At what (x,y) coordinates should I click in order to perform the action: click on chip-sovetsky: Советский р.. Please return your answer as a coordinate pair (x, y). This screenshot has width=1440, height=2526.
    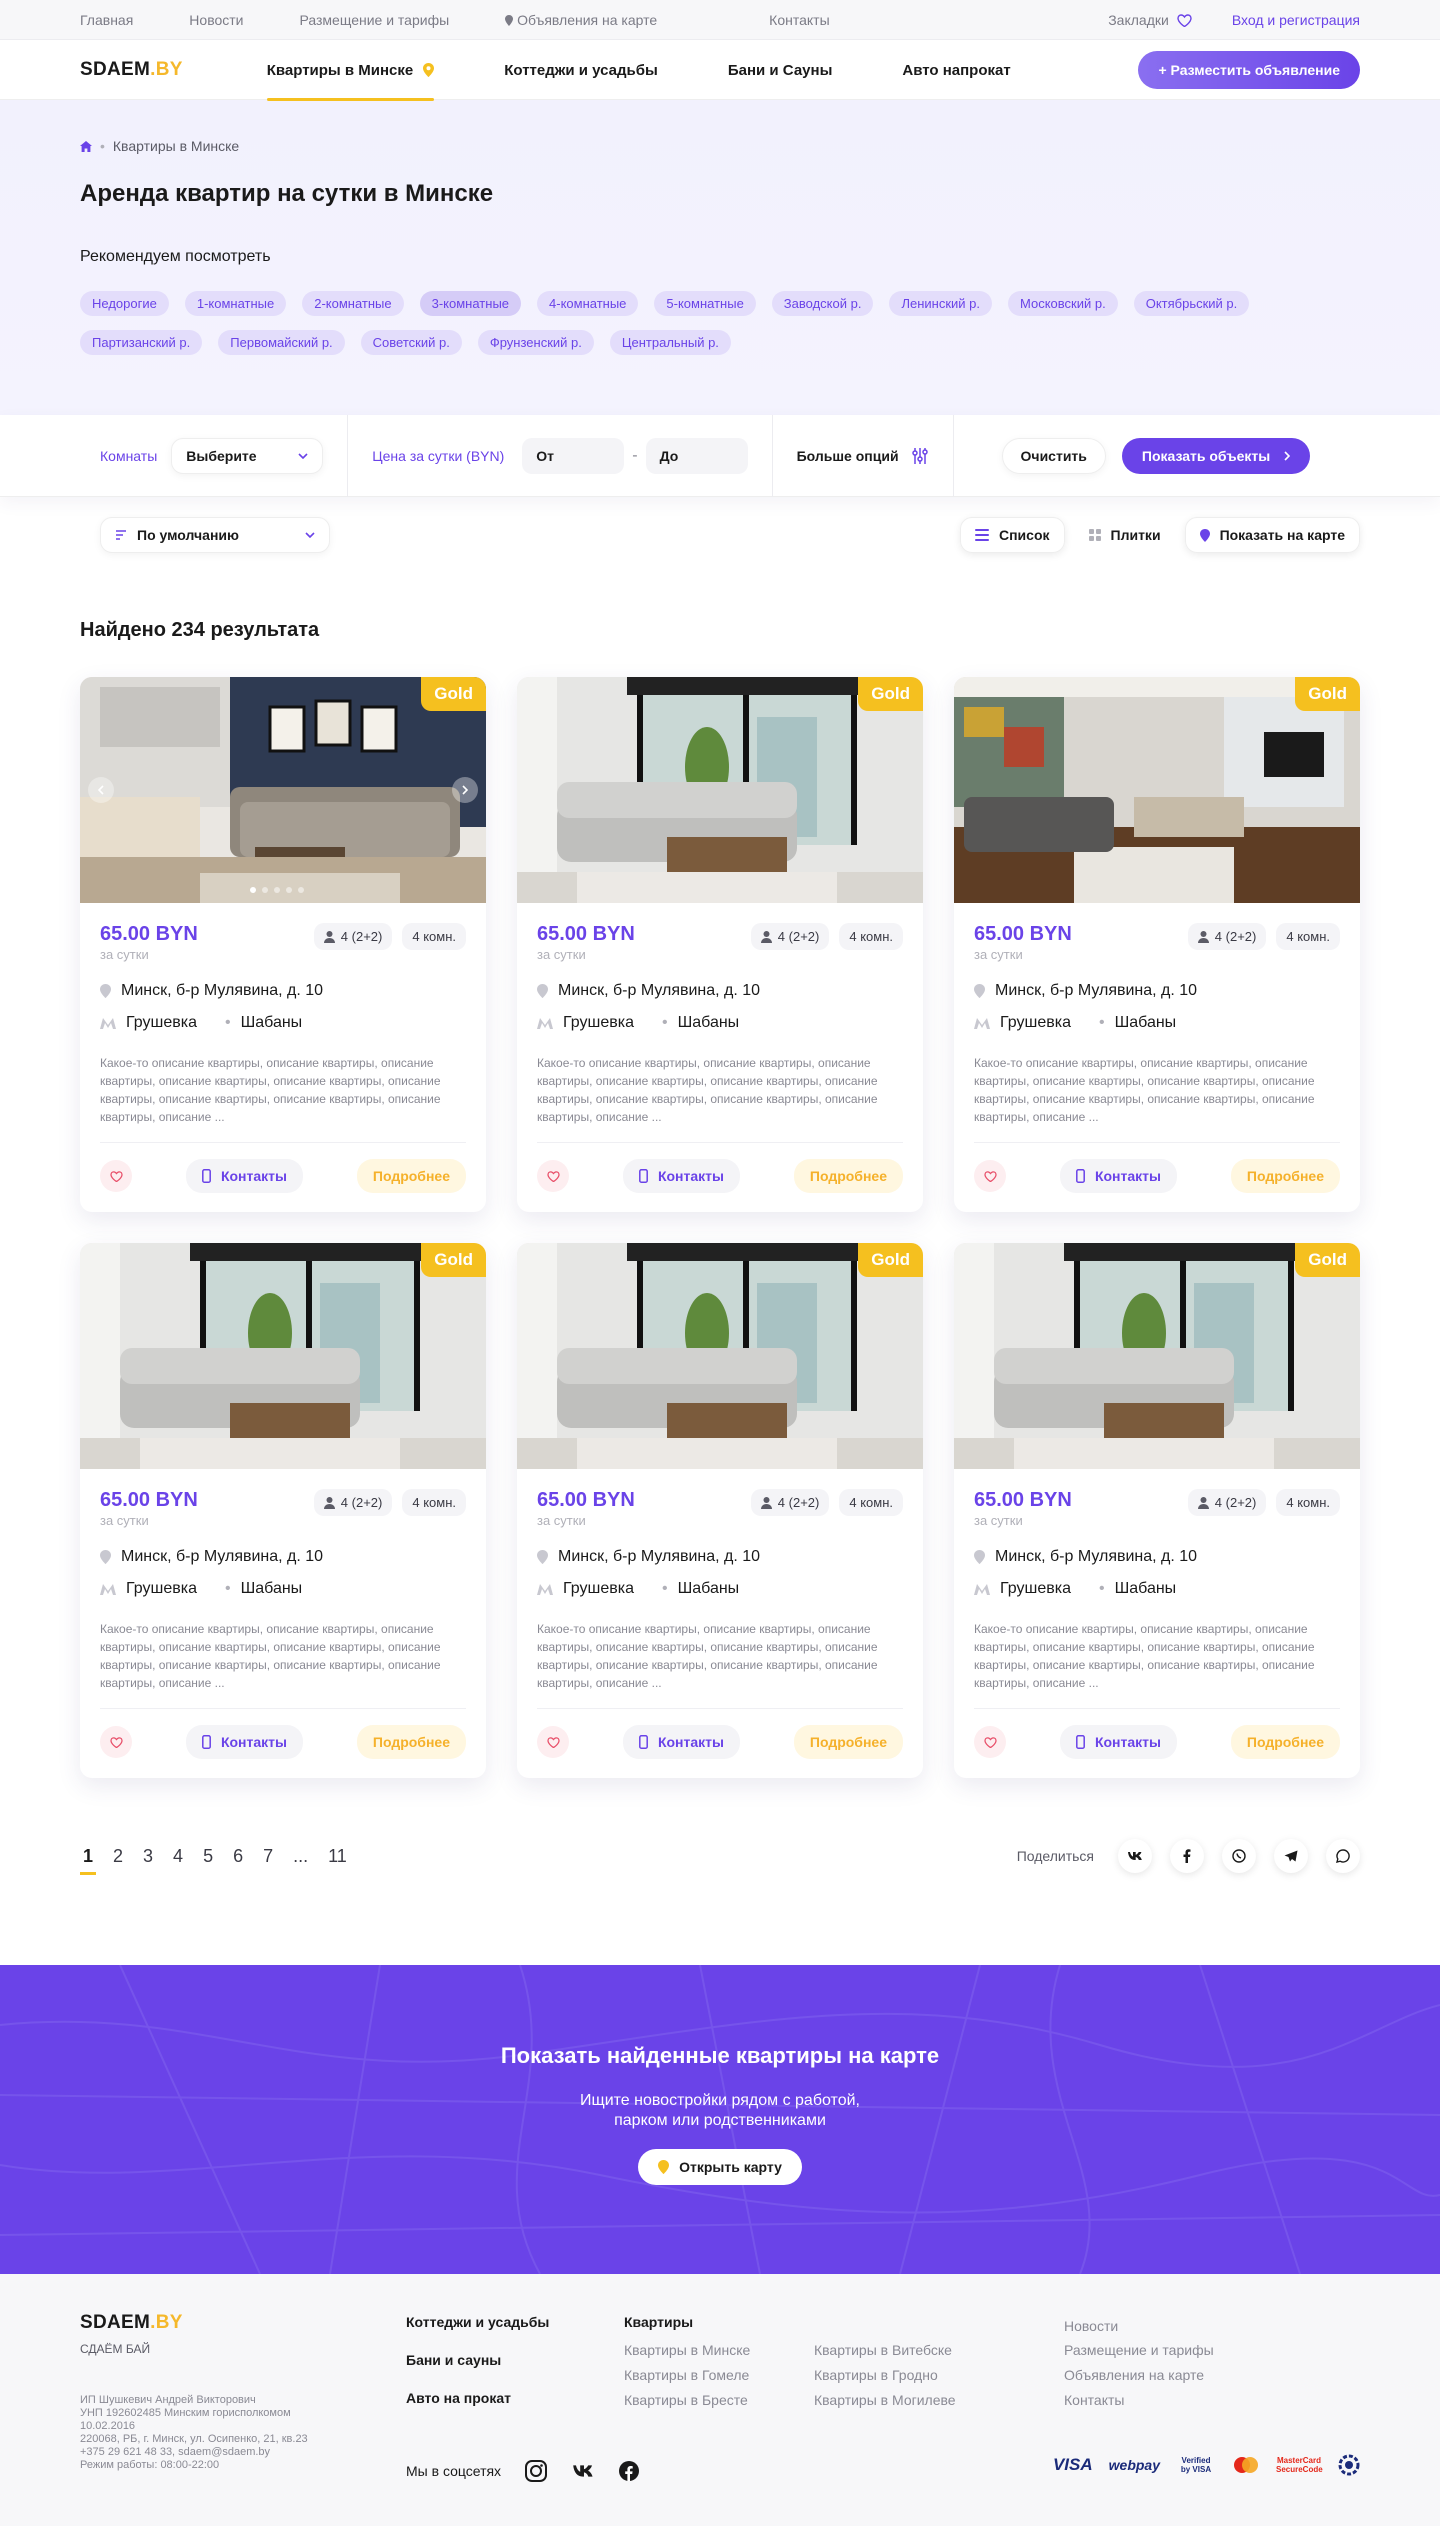
    Looking at the image, I should click on (411, 342).